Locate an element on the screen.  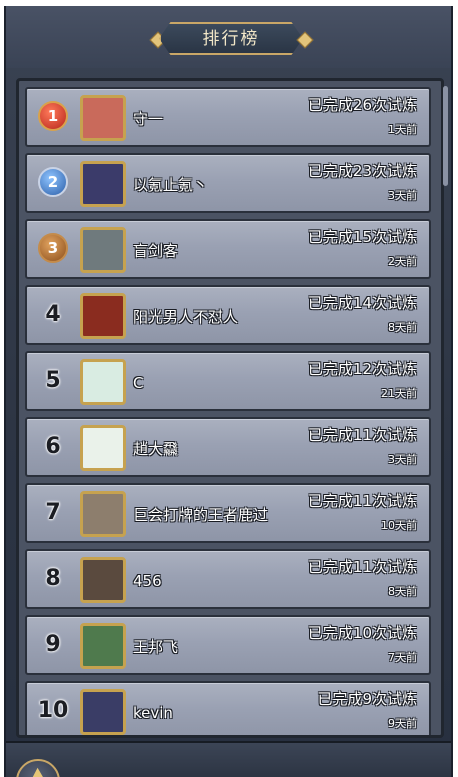
back-arrow-icon is located at coordinates (36, 772).